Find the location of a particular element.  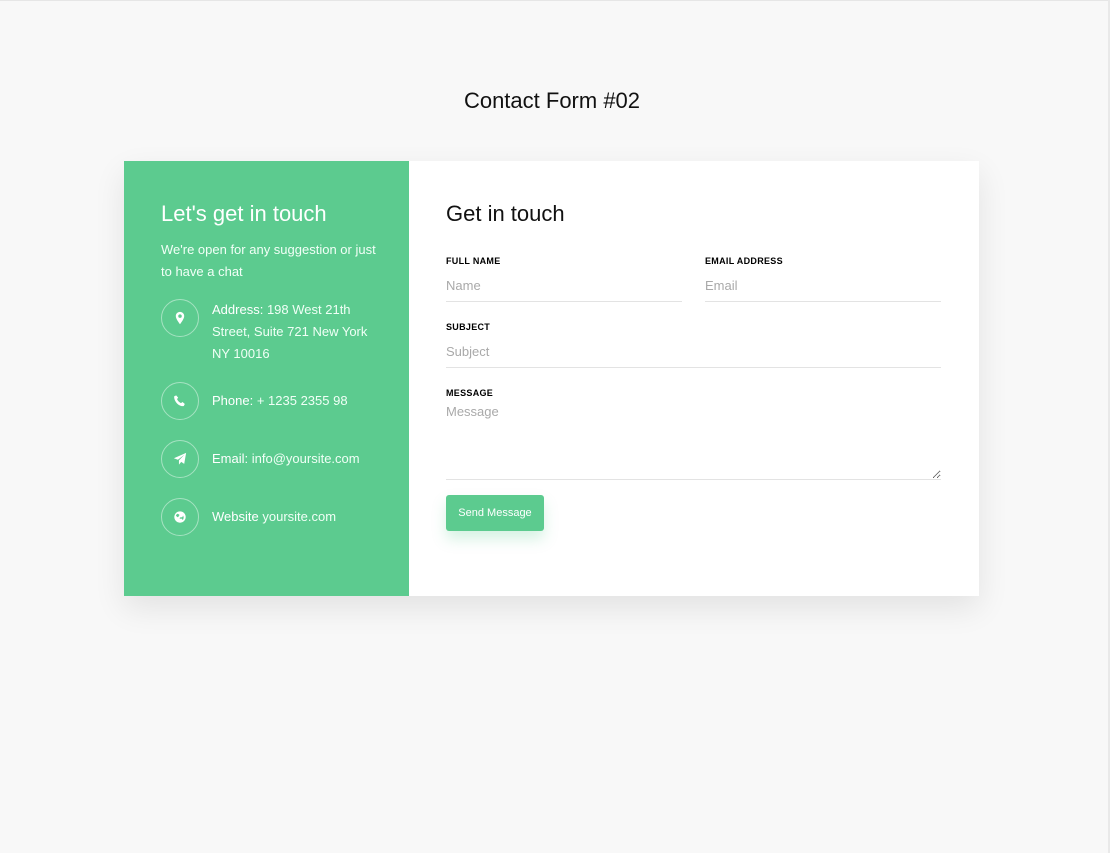

message-label: MESSAGE is located at coordinates (470, 393).